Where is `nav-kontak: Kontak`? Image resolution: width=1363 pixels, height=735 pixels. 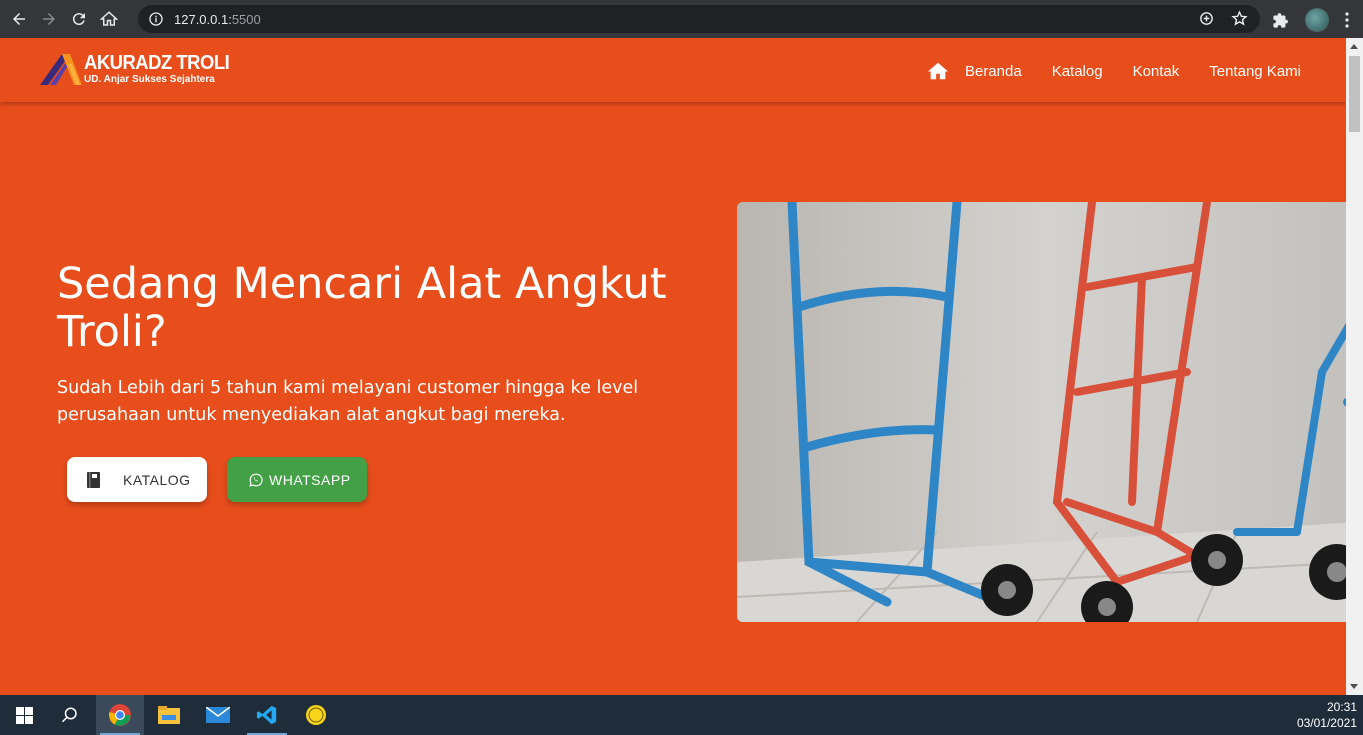
nav-kontak: Kontak is located at coordinates (1156, 71).